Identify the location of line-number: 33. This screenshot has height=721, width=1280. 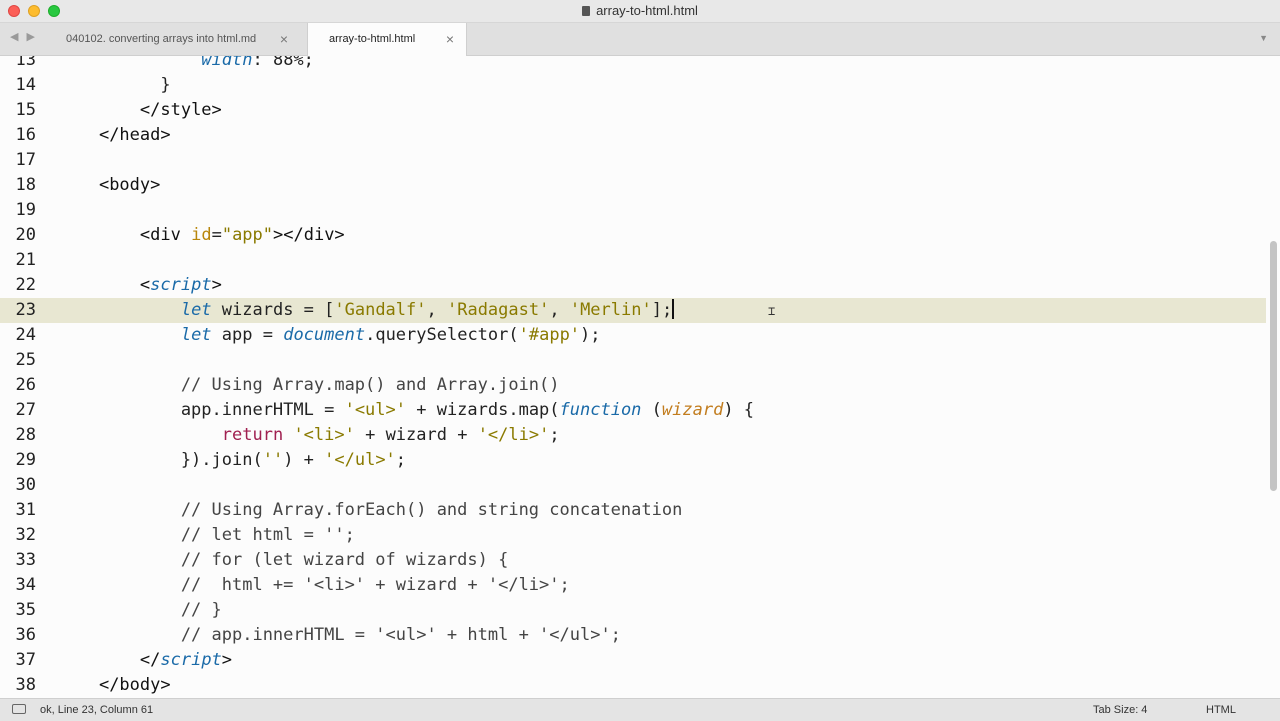
(25, 560).